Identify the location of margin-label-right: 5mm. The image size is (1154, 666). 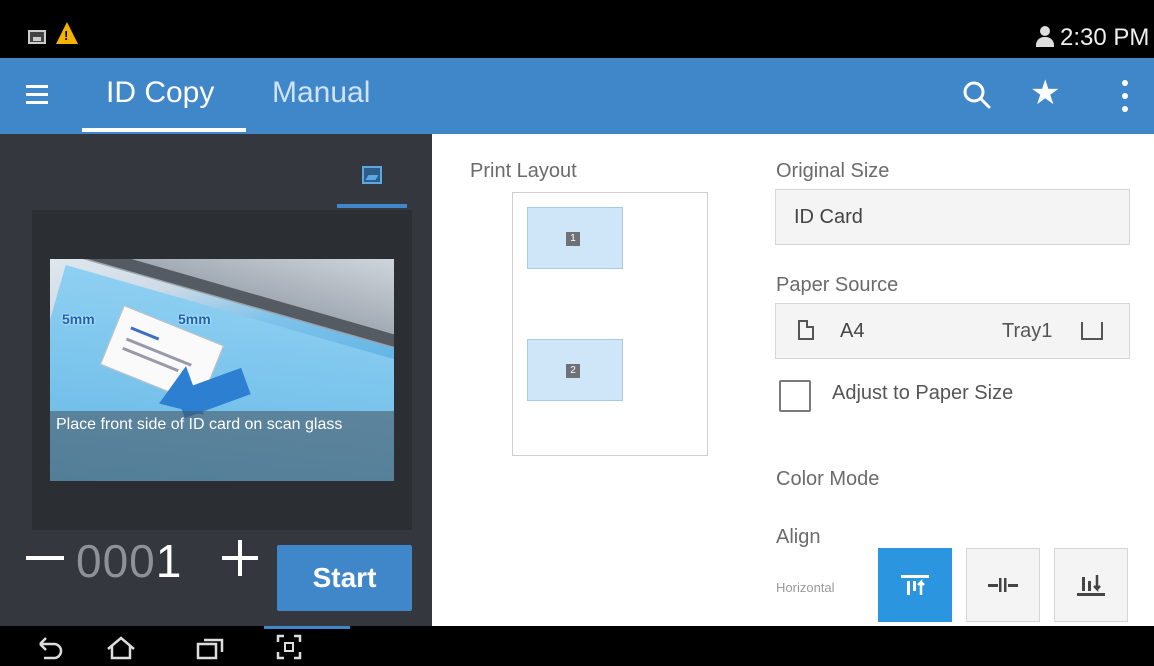
(194, 319).